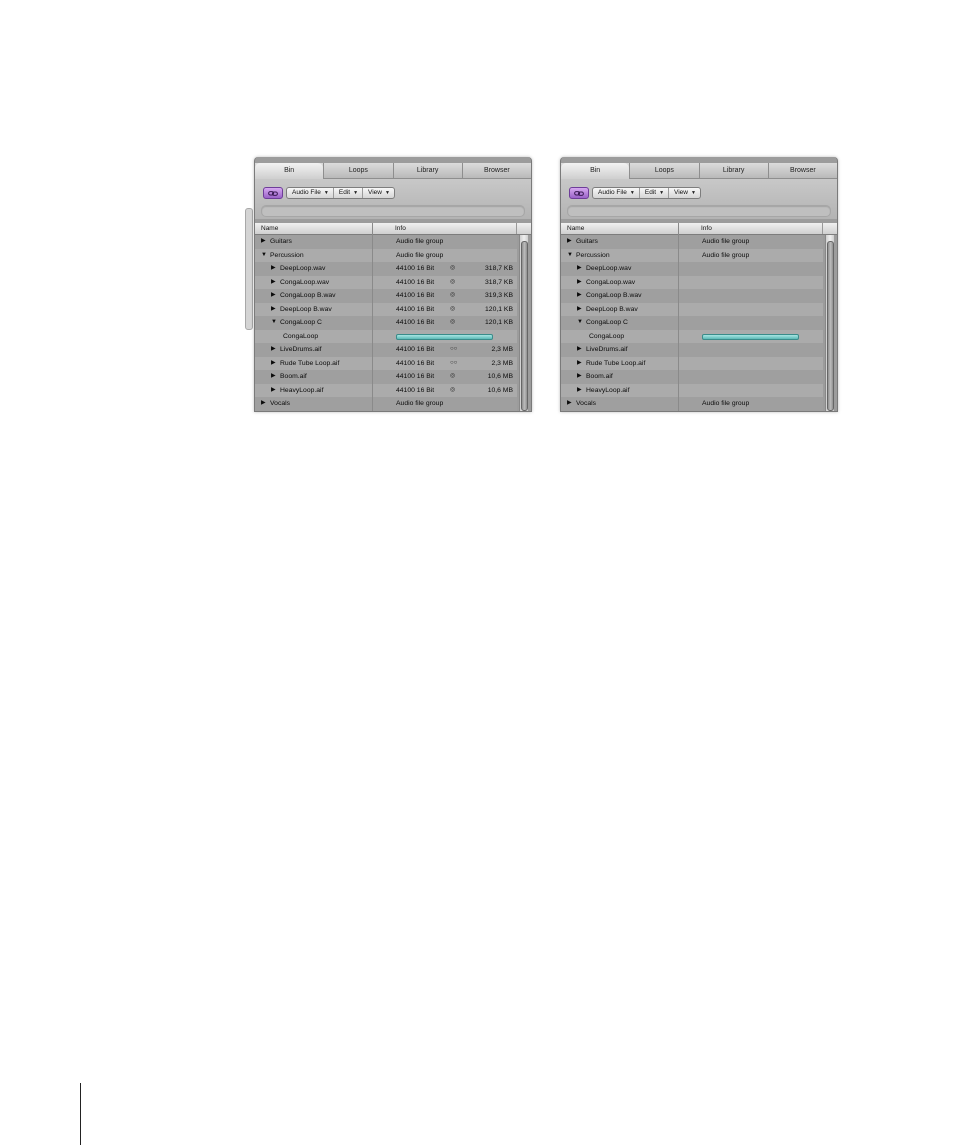 This screenshot has height=1145, width=954. Describe the element at coordinates (611, 282) in the screenshot. I see `list-item-name: CongaLoop.wav` at that location.